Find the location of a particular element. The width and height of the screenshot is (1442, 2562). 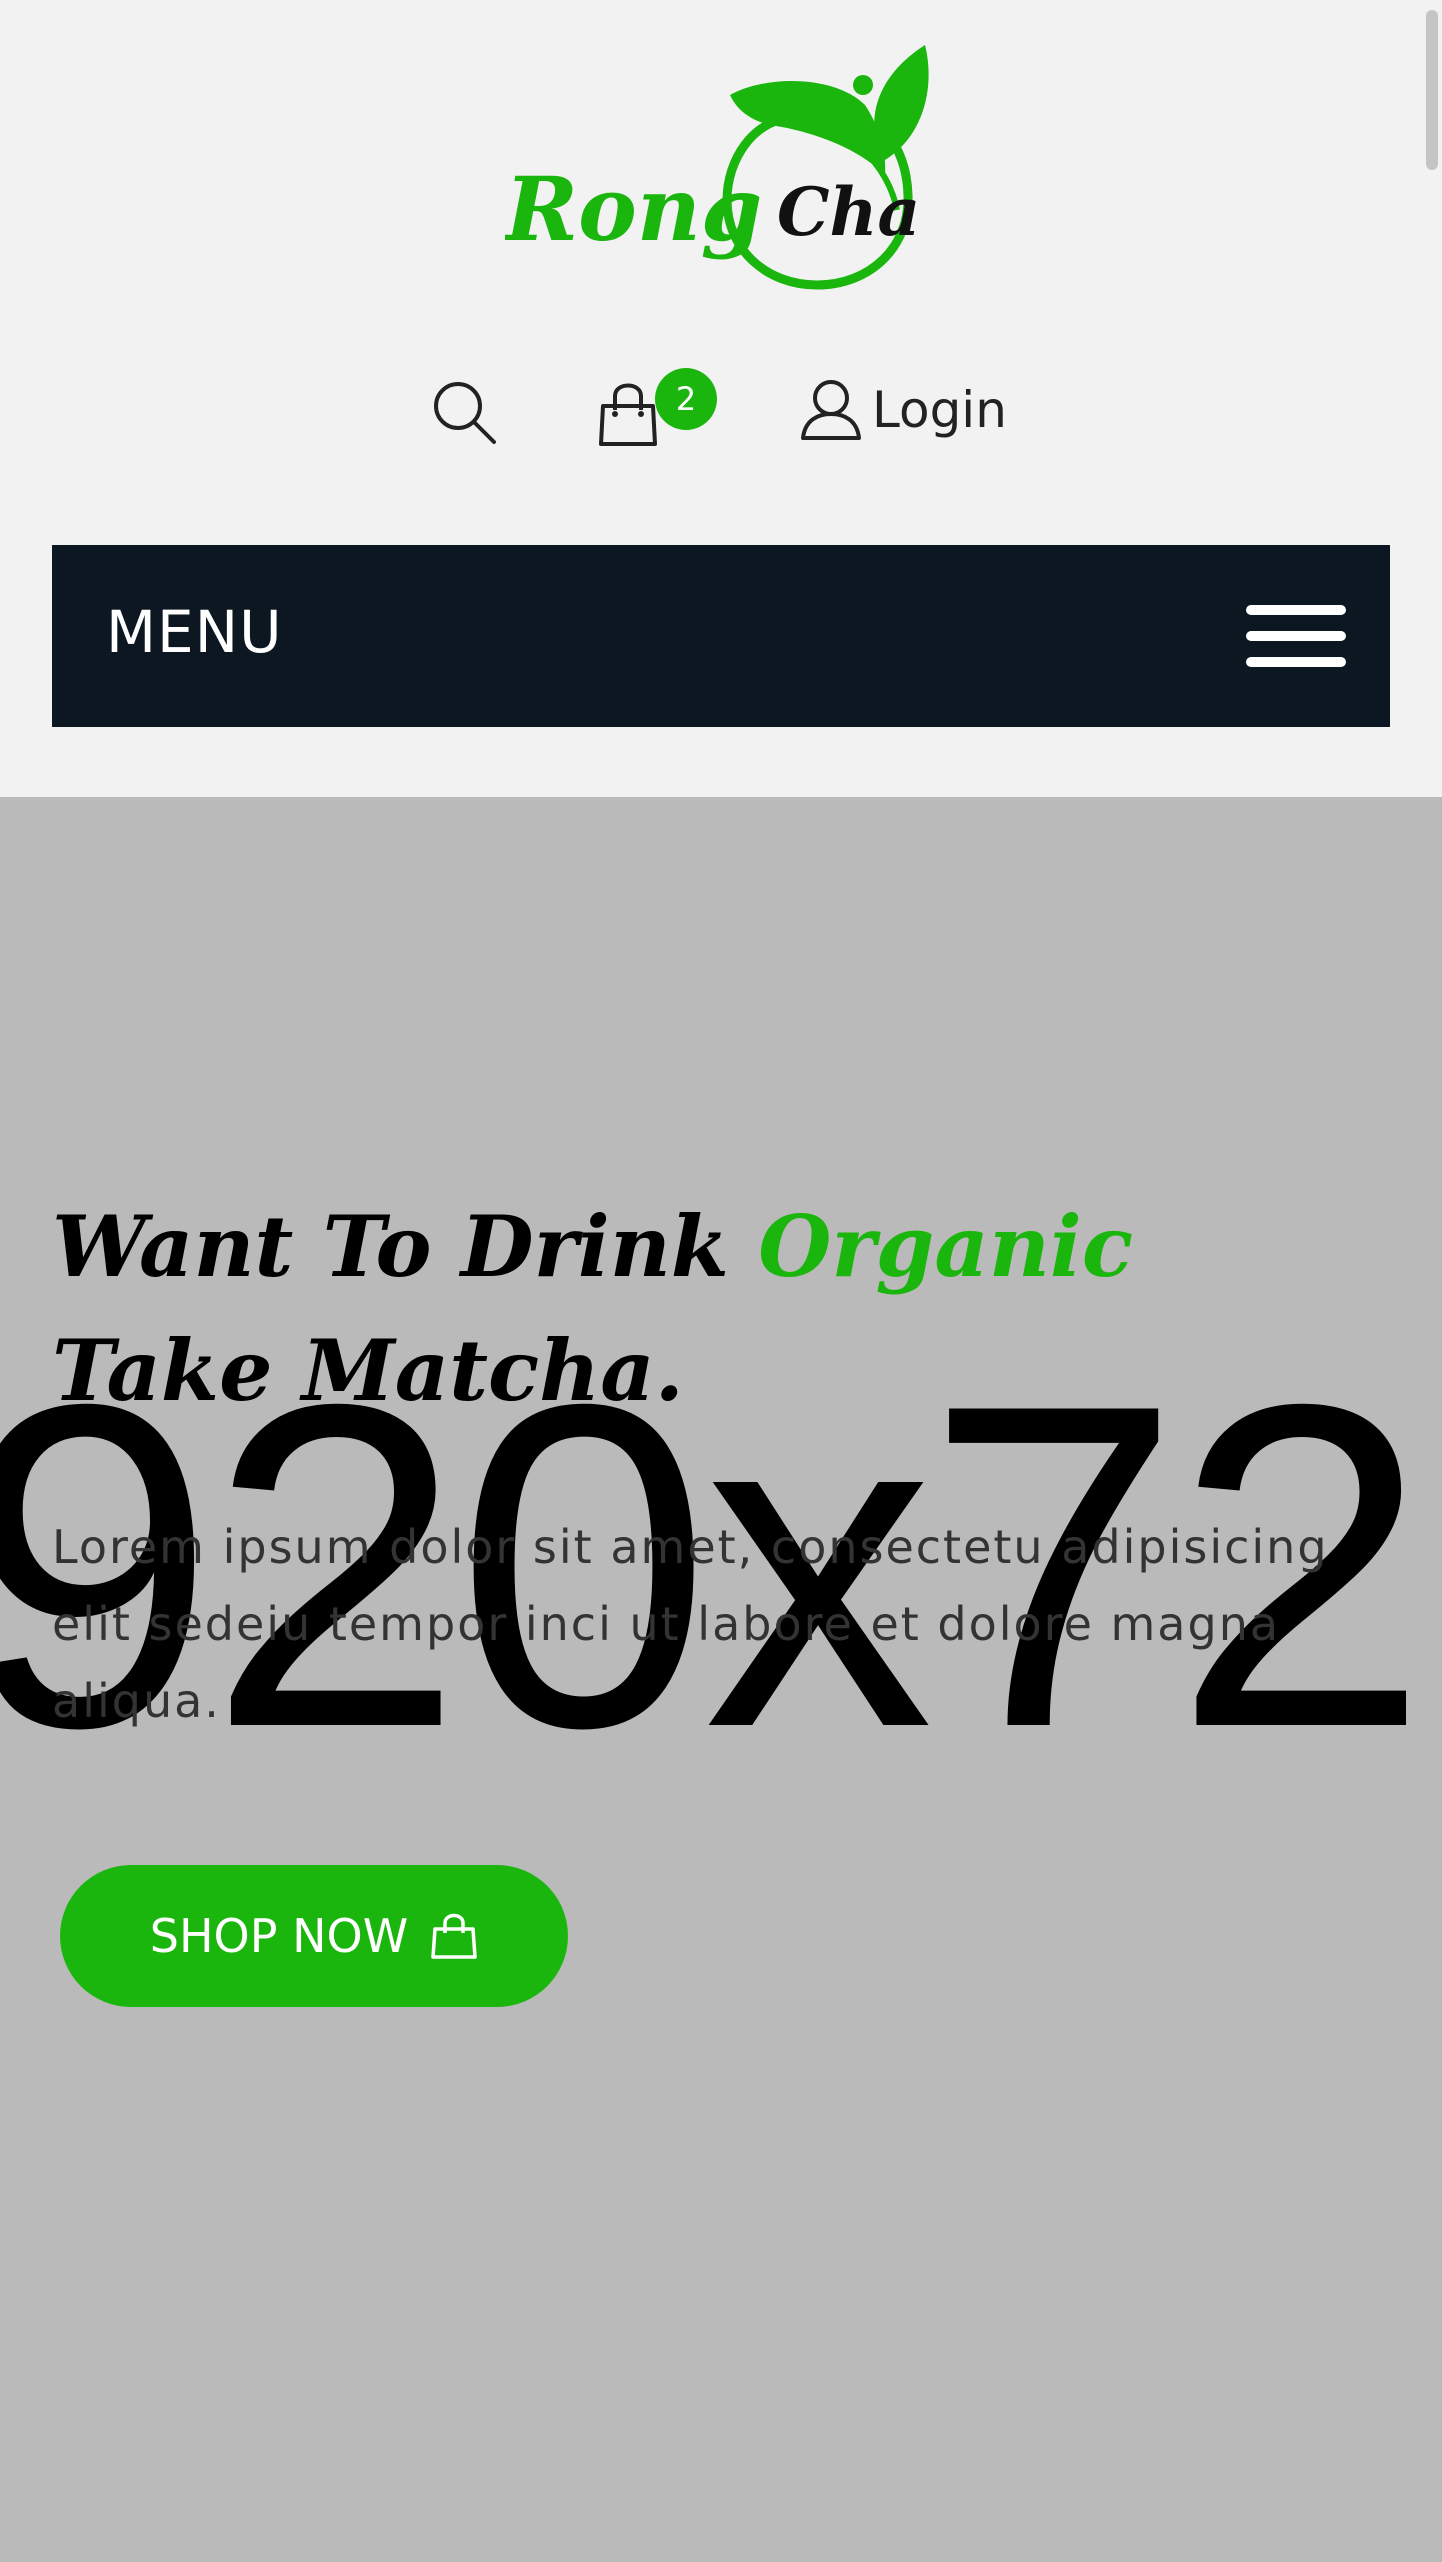

user-icon is located at coordinates (831, 410).